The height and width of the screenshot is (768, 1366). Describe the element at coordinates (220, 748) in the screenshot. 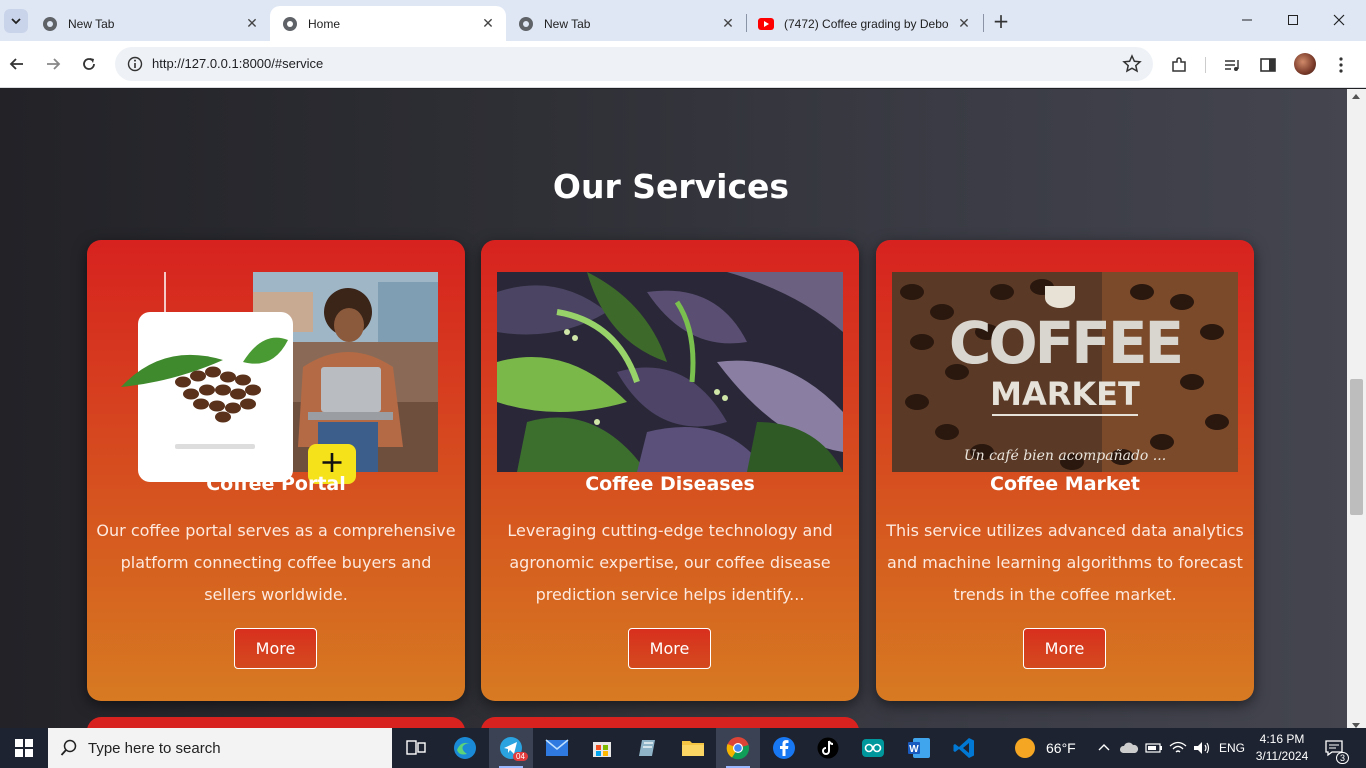

I see `taskbar-search: Type here to search` at that location.